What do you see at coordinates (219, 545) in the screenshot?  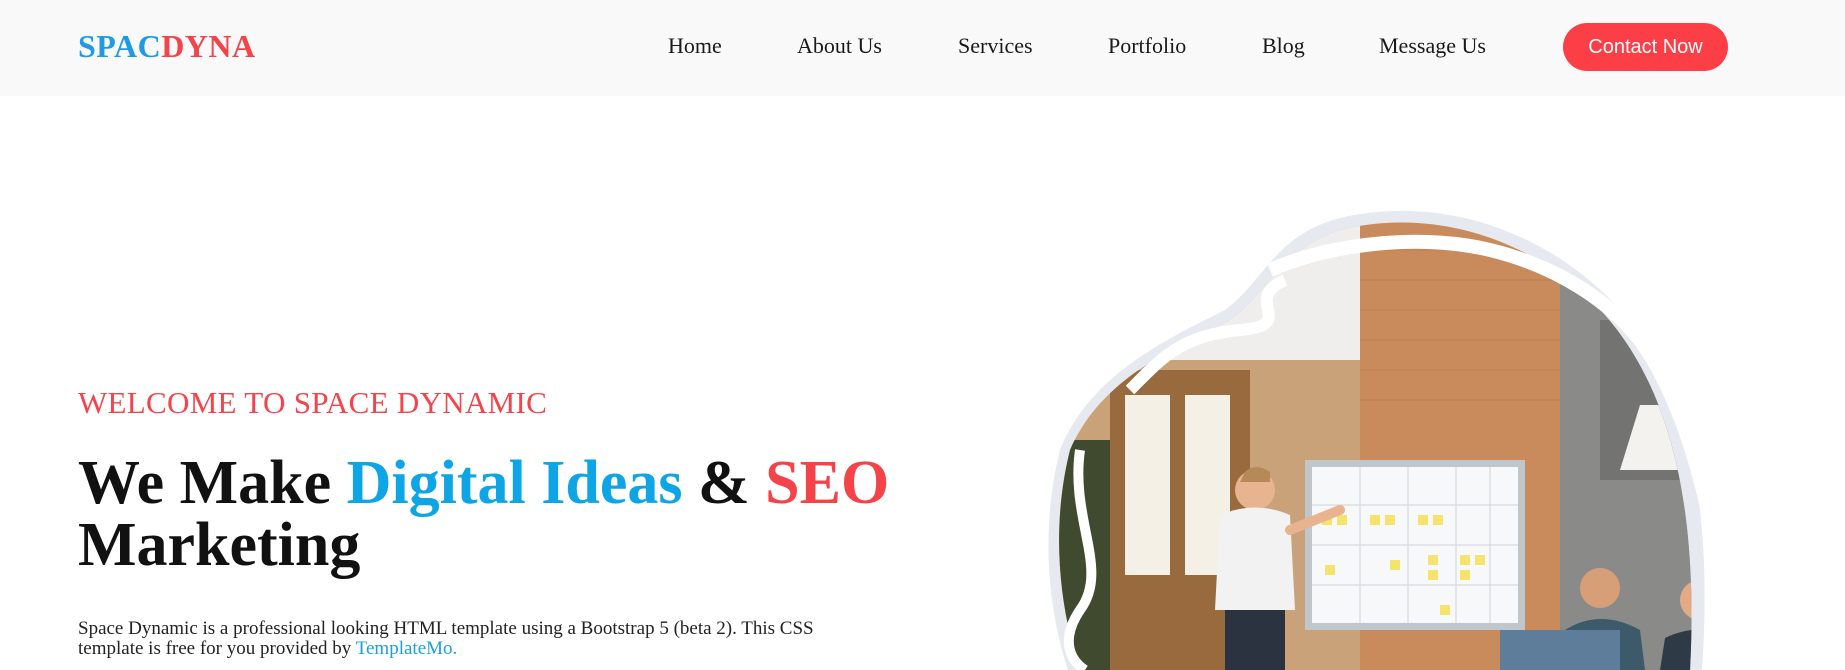 I see `headline-marketing: Marketing` at bounding box center [219, 545].